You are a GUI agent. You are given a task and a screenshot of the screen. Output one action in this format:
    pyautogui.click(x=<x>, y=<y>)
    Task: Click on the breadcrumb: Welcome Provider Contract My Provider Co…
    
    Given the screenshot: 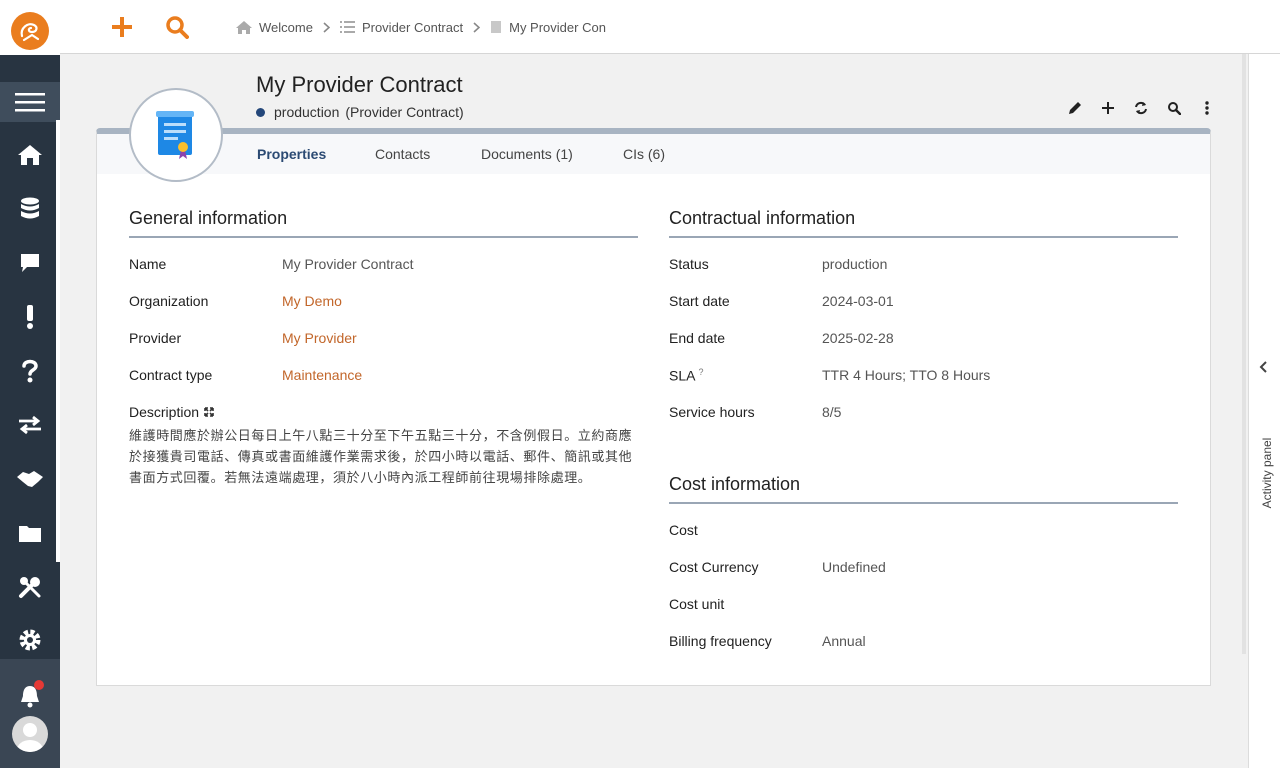 What is the action you would take?
    pyautogui.click(x=421, y=27)
    